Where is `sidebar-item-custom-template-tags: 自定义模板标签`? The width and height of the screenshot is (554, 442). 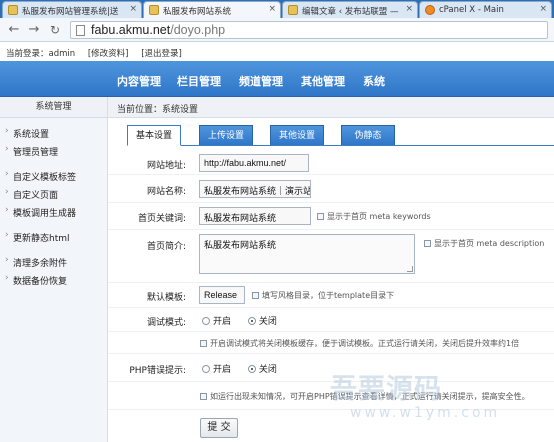 sidebar-item-custom-template-tags: 自定义模板标签 is located at coordinates (40, 176).